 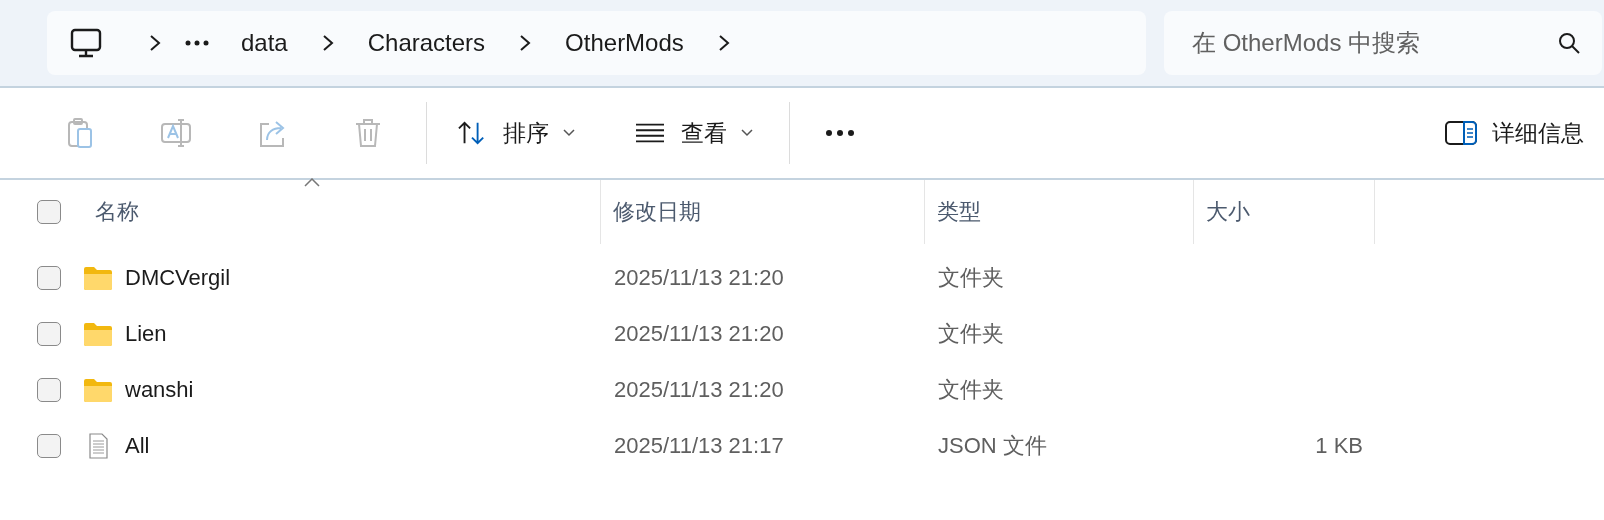 What do you see at coordinates (1569, 43) in the screenshot?
I see `search-icon` at bounding box center [1569, 43].